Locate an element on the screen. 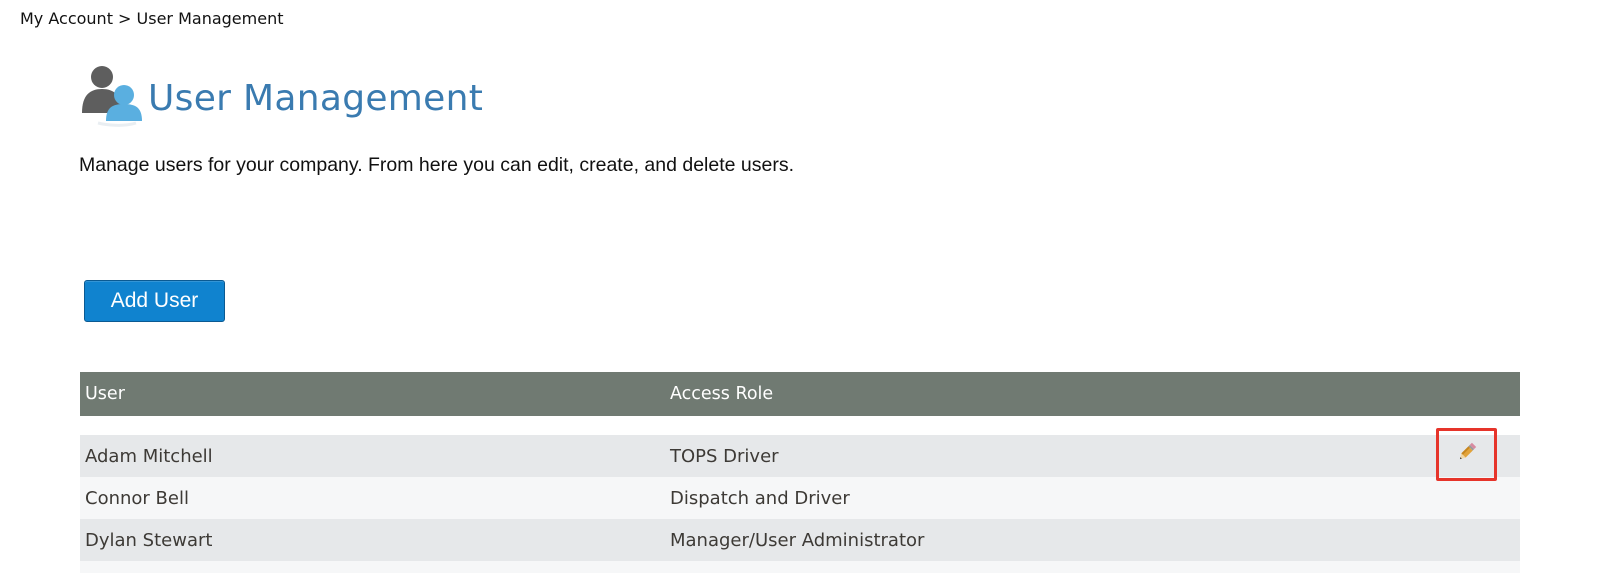  access-role: Dispatch and Driver is located at coordinates (760, 498).